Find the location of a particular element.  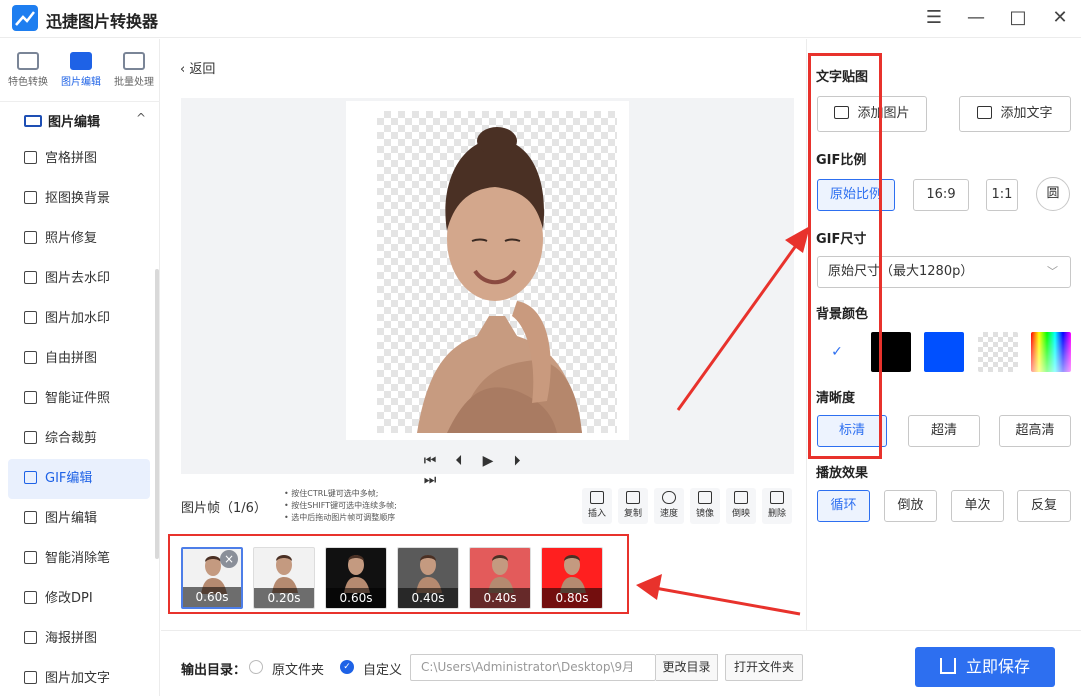

frame-duration: 0.20s is located at coordinates (284, 598).